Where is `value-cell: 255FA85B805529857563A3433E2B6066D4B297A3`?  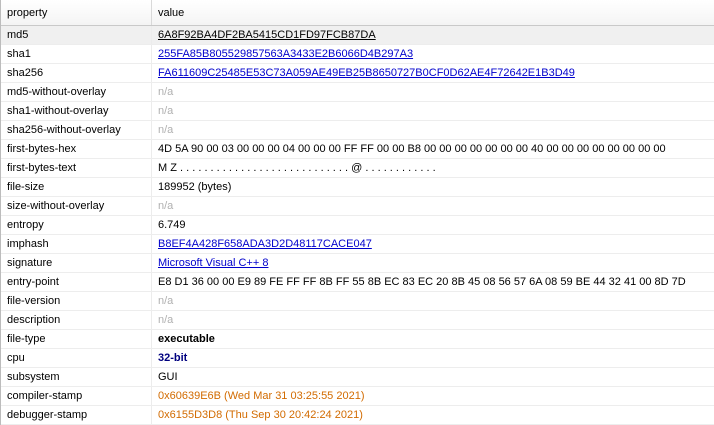
value-cell: 255FA85B805529857563A3433E2B6066D4B297A3 is located at coordinates (433, 54).